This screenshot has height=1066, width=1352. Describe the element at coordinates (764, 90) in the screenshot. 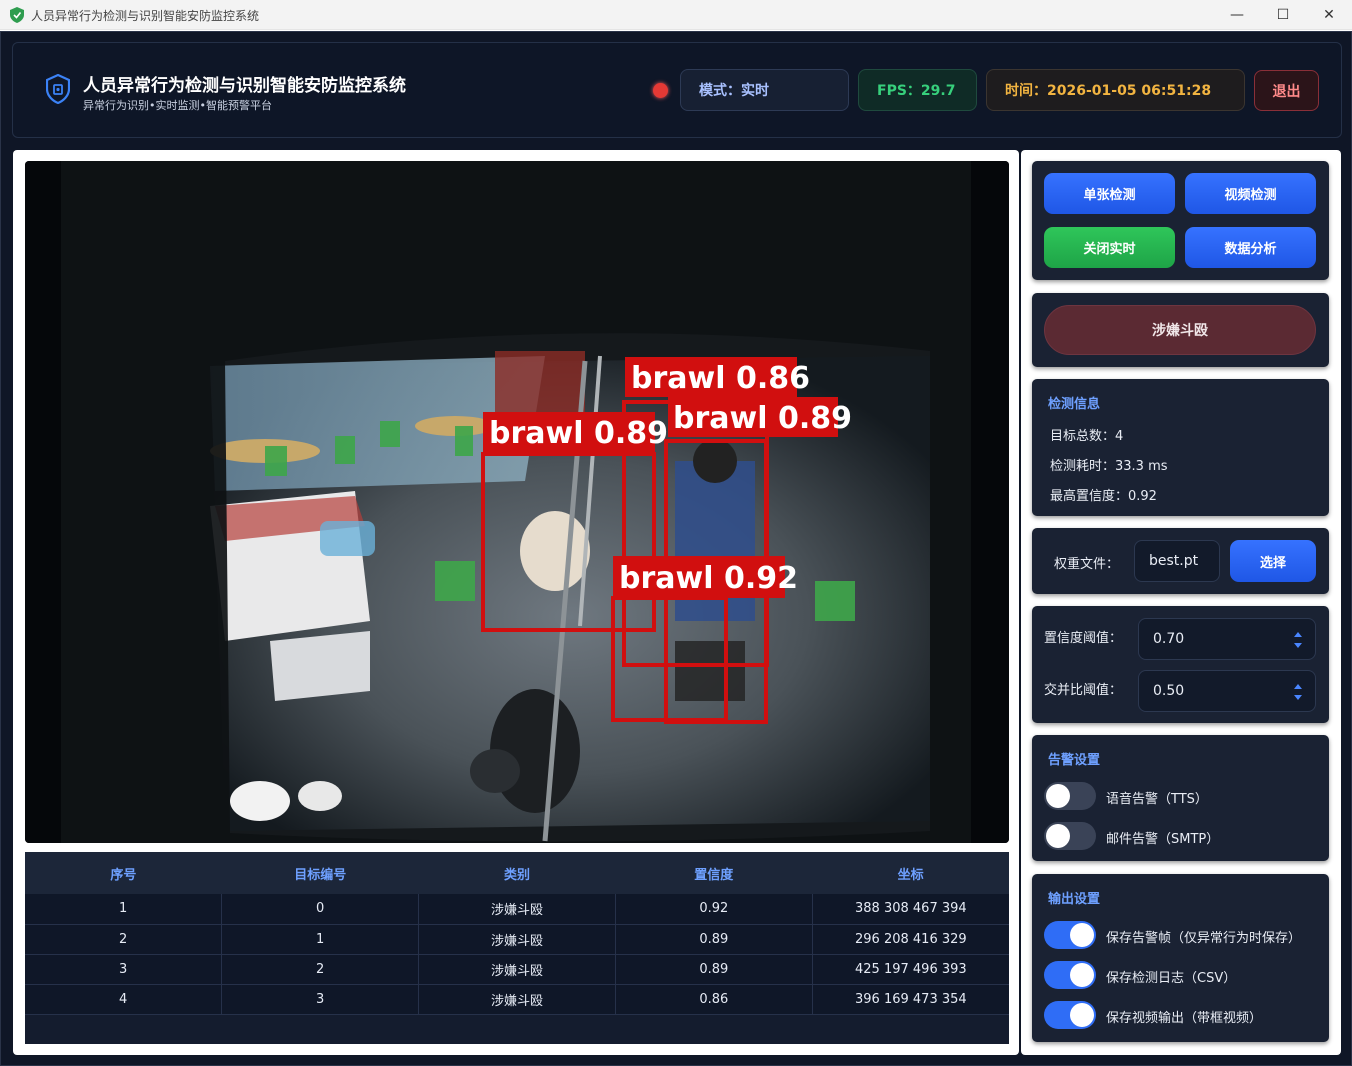

I see `mode-badge: 模式：实时` at that location.